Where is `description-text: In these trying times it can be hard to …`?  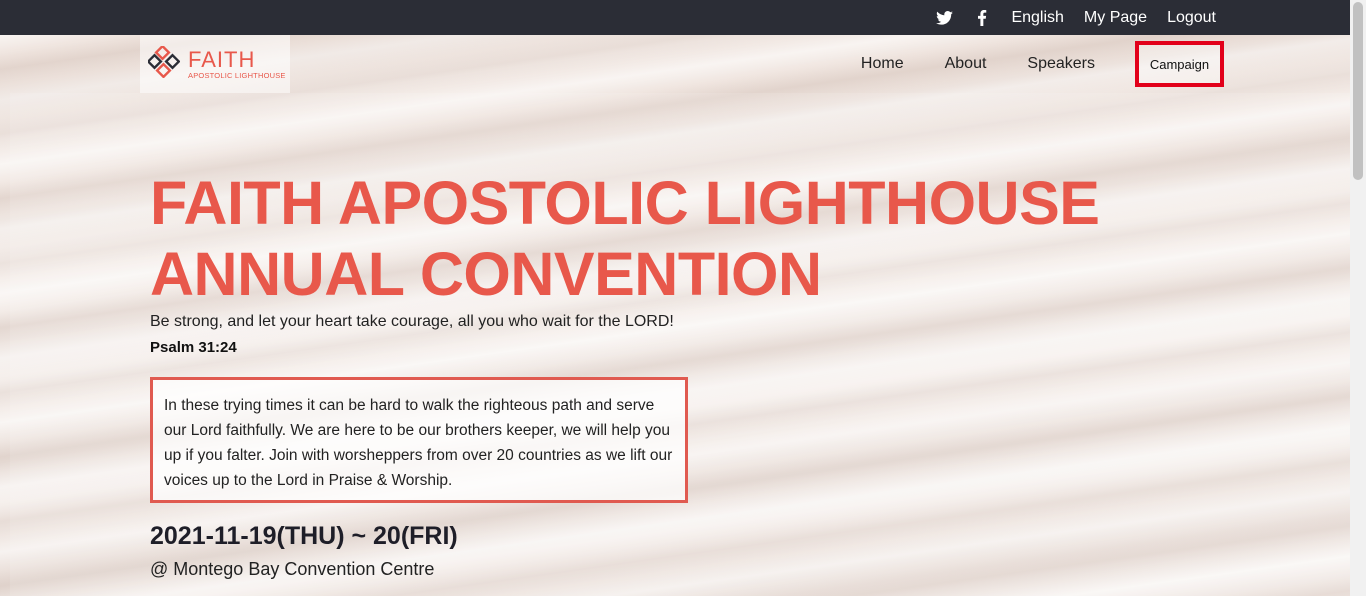
description-text: In these trying times it can be hard to … is located at coordinates (418, 443).